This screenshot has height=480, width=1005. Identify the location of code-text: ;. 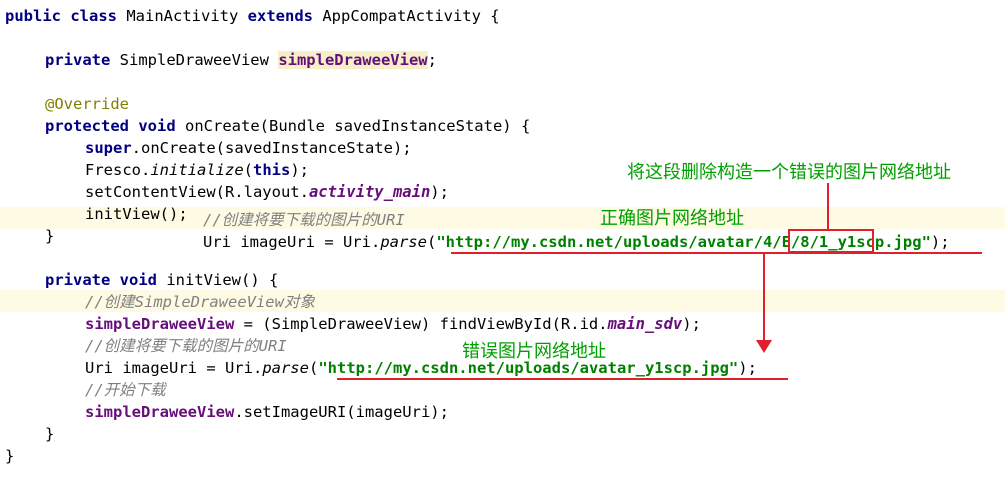
(432, 60).